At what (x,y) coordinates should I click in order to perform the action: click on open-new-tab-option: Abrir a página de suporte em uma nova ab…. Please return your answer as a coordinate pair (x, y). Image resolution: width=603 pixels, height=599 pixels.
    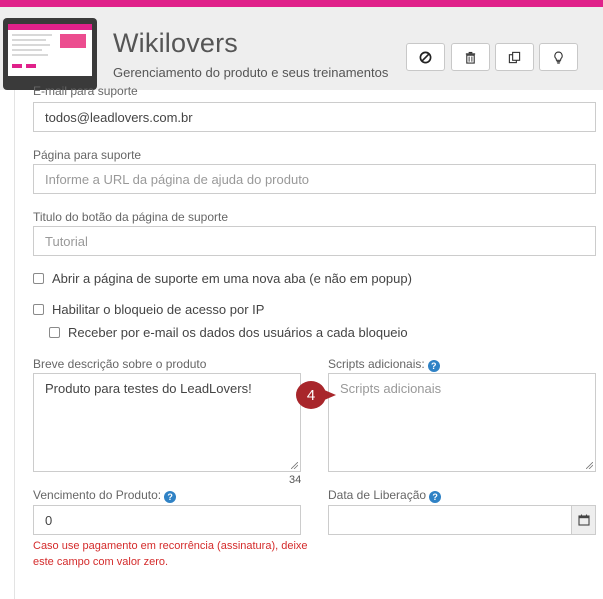
    Looking at the image, I should click on (222, 278).